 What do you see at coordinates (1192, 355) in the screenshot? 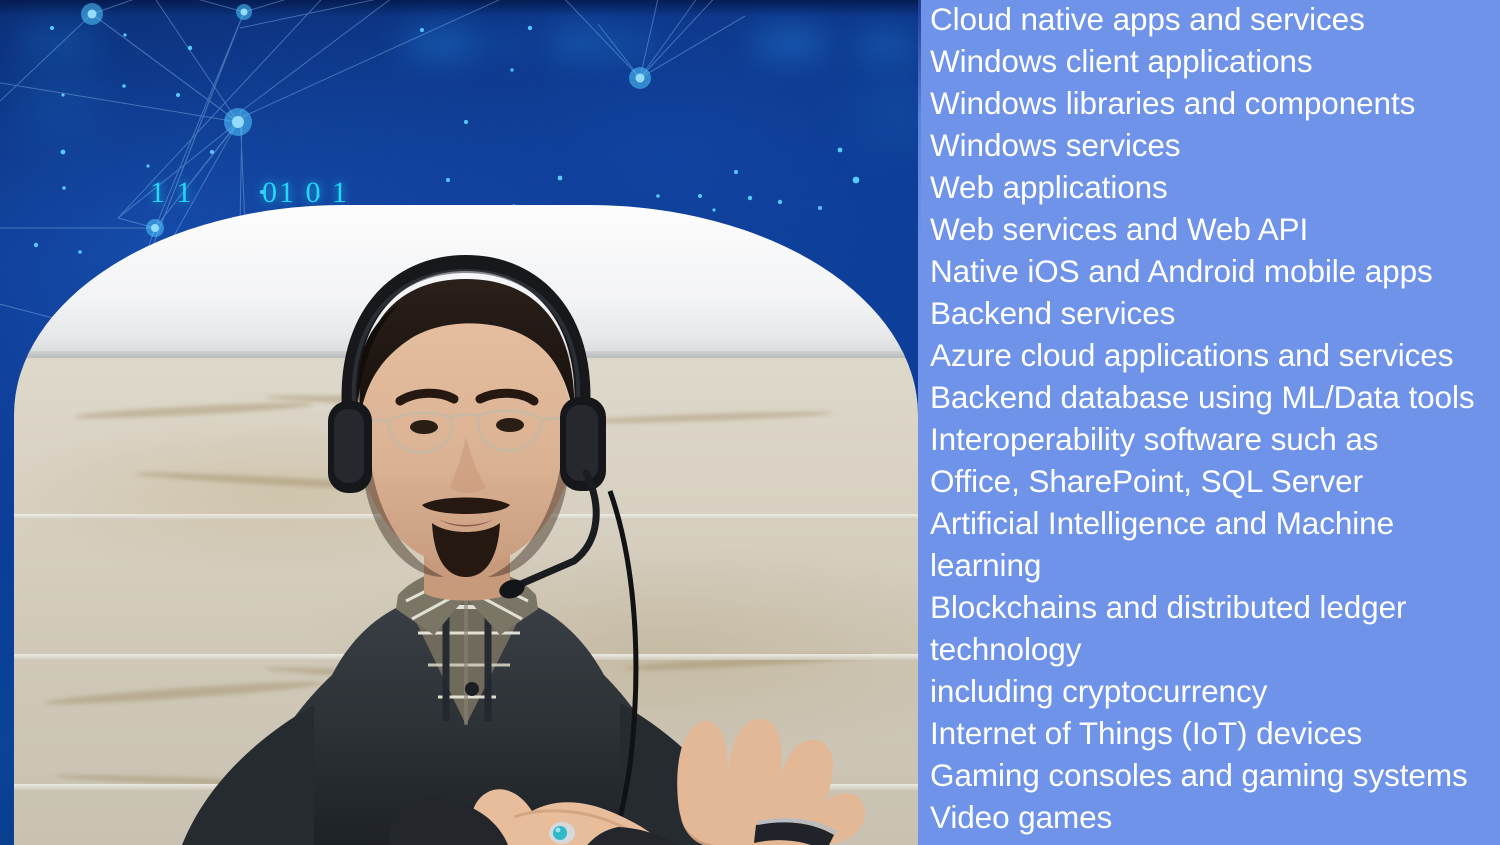
I see `list-item: Azure cloud applications and services` at bounding box center [1192, 355].